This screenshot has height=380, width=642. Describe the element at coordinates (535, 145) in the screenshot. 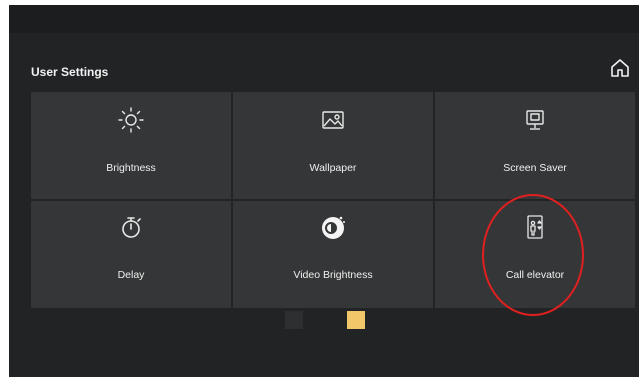

I see `screen-saver-tile: Screen Saver` at that location.